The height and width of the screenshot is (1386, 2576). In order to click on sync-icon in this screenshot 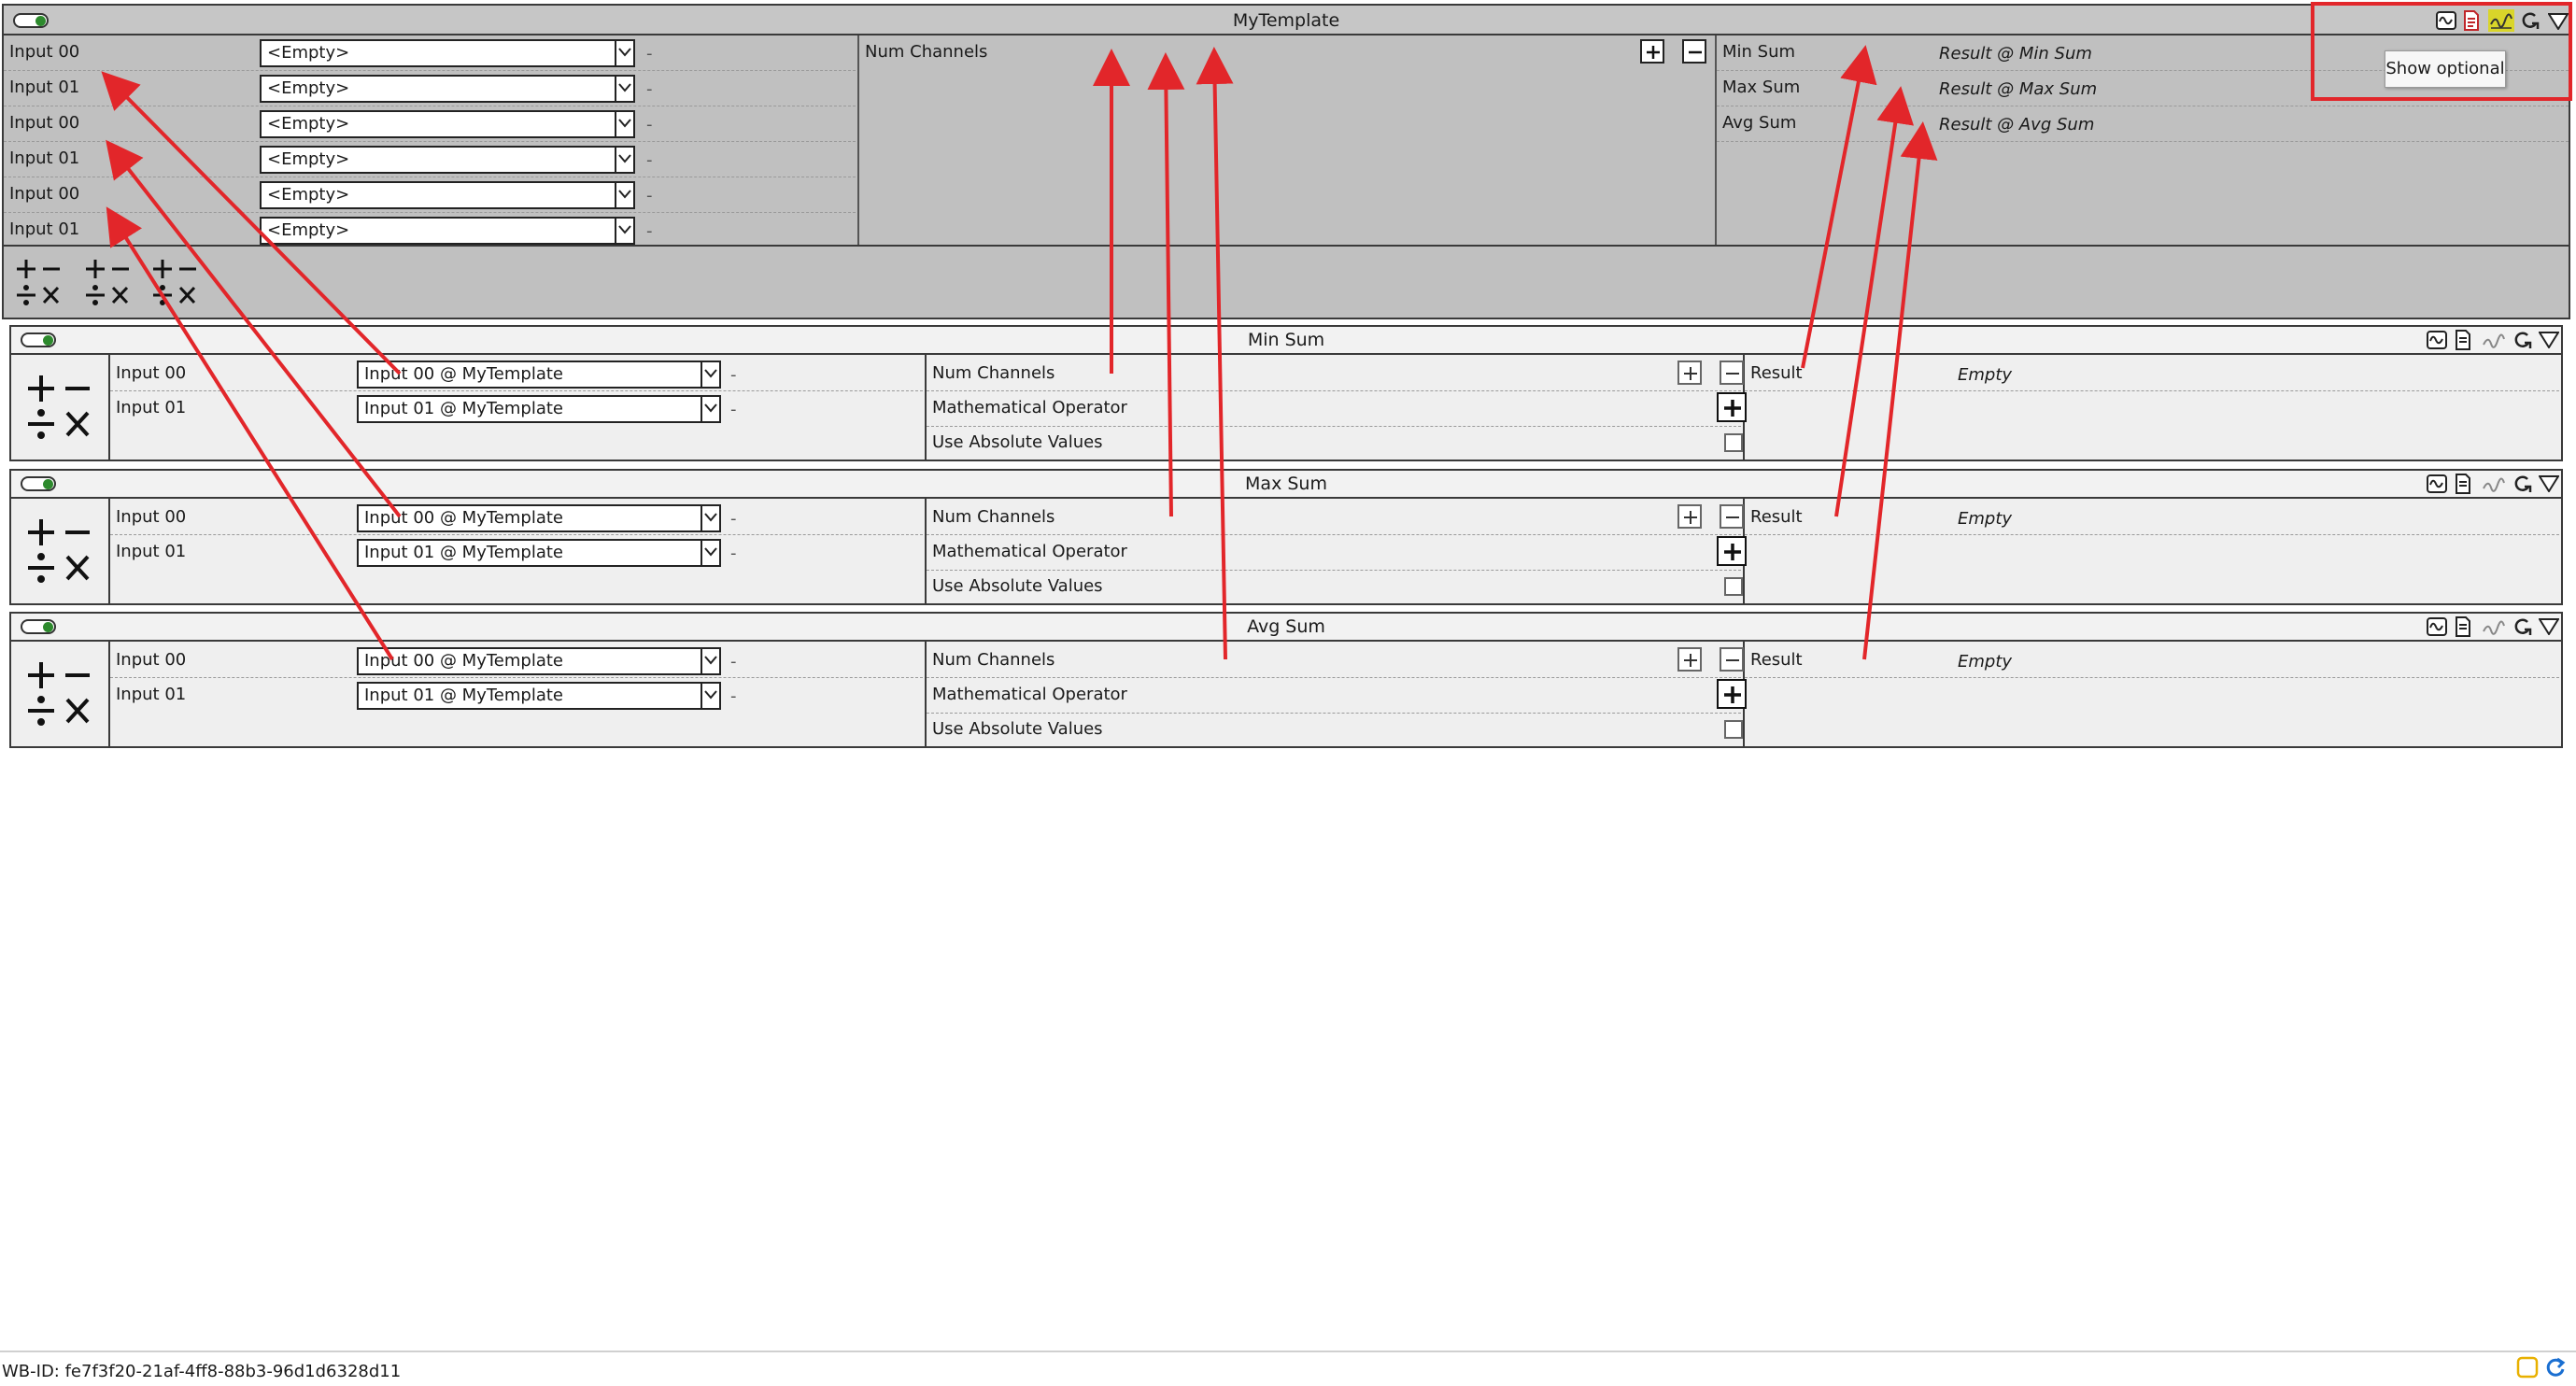, I will do `click(2555, 1367)`.